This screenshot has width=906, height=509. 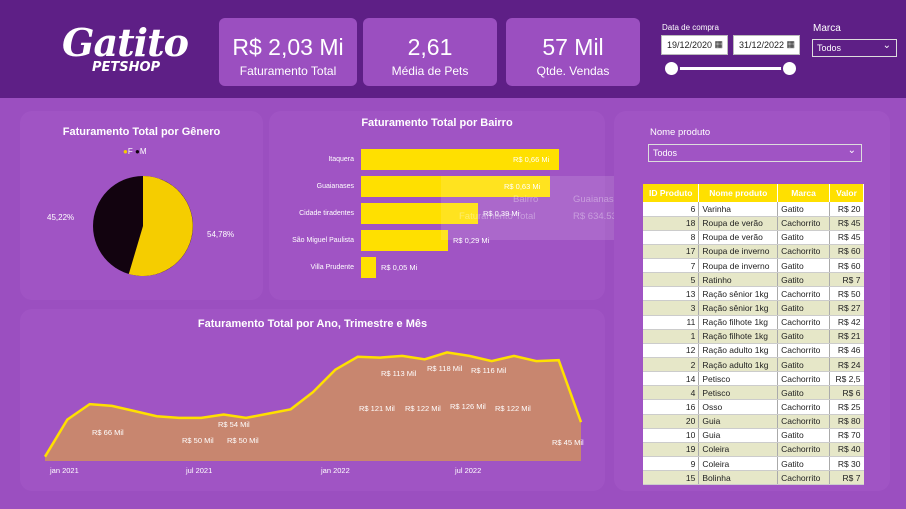 What do you see at coordinates (671, 421) in the screenshot?
I see `cell-id: 20` at bounding box center [671, 421].